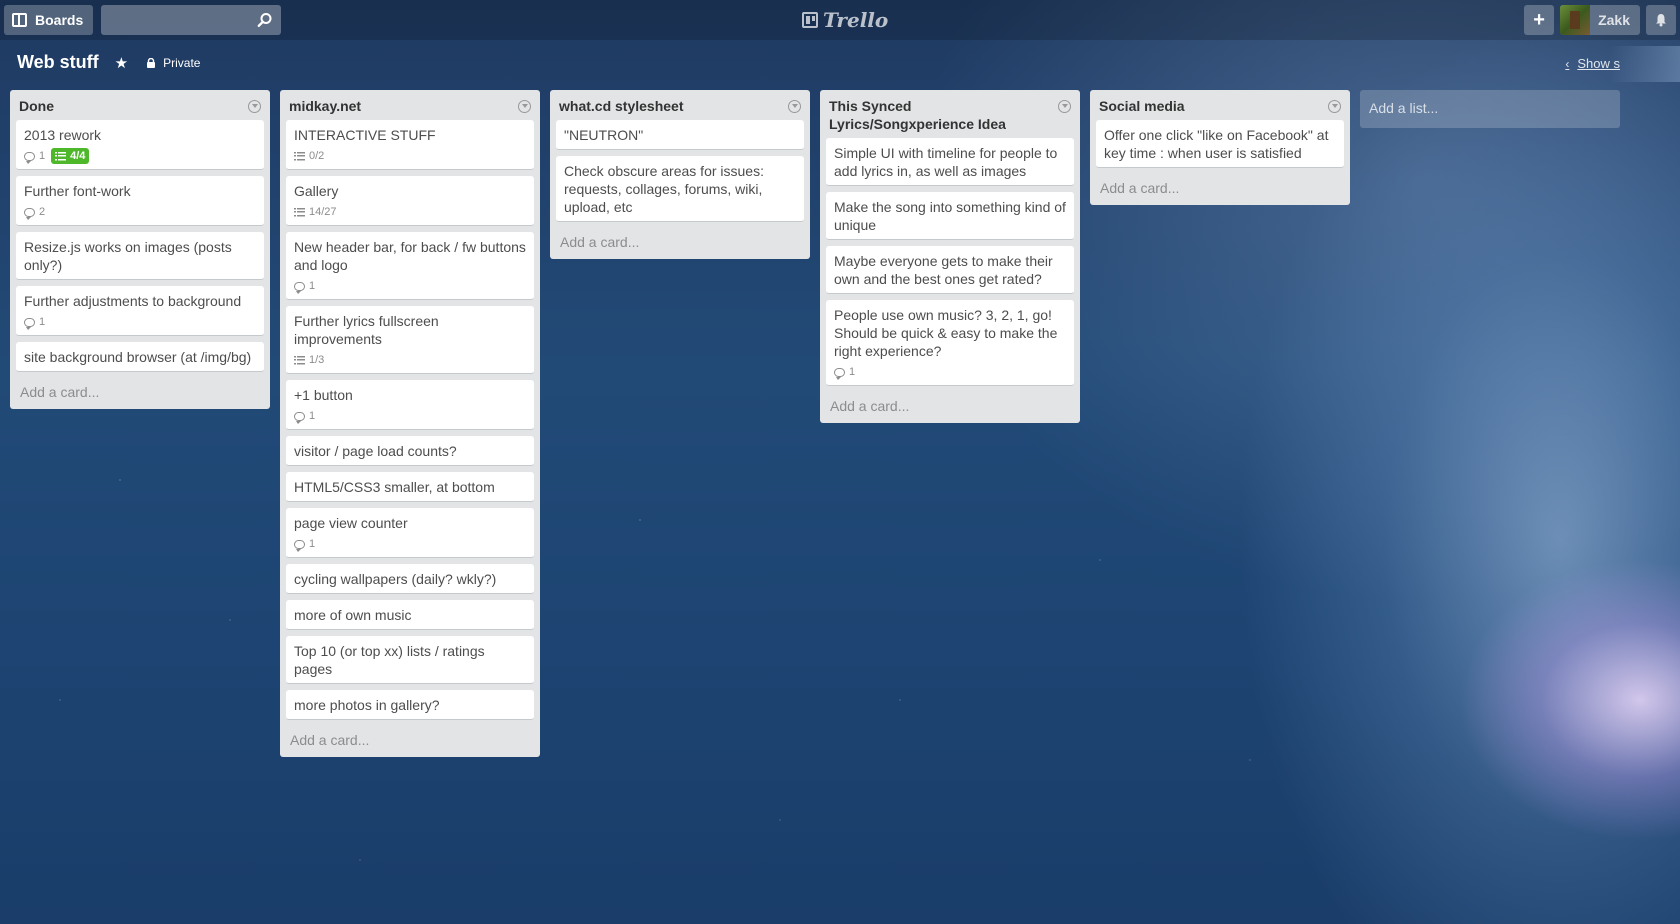  What do you see at coordinates (191, 20) in the screenshot?
I see `search-input` at bounding box center [191, 20].